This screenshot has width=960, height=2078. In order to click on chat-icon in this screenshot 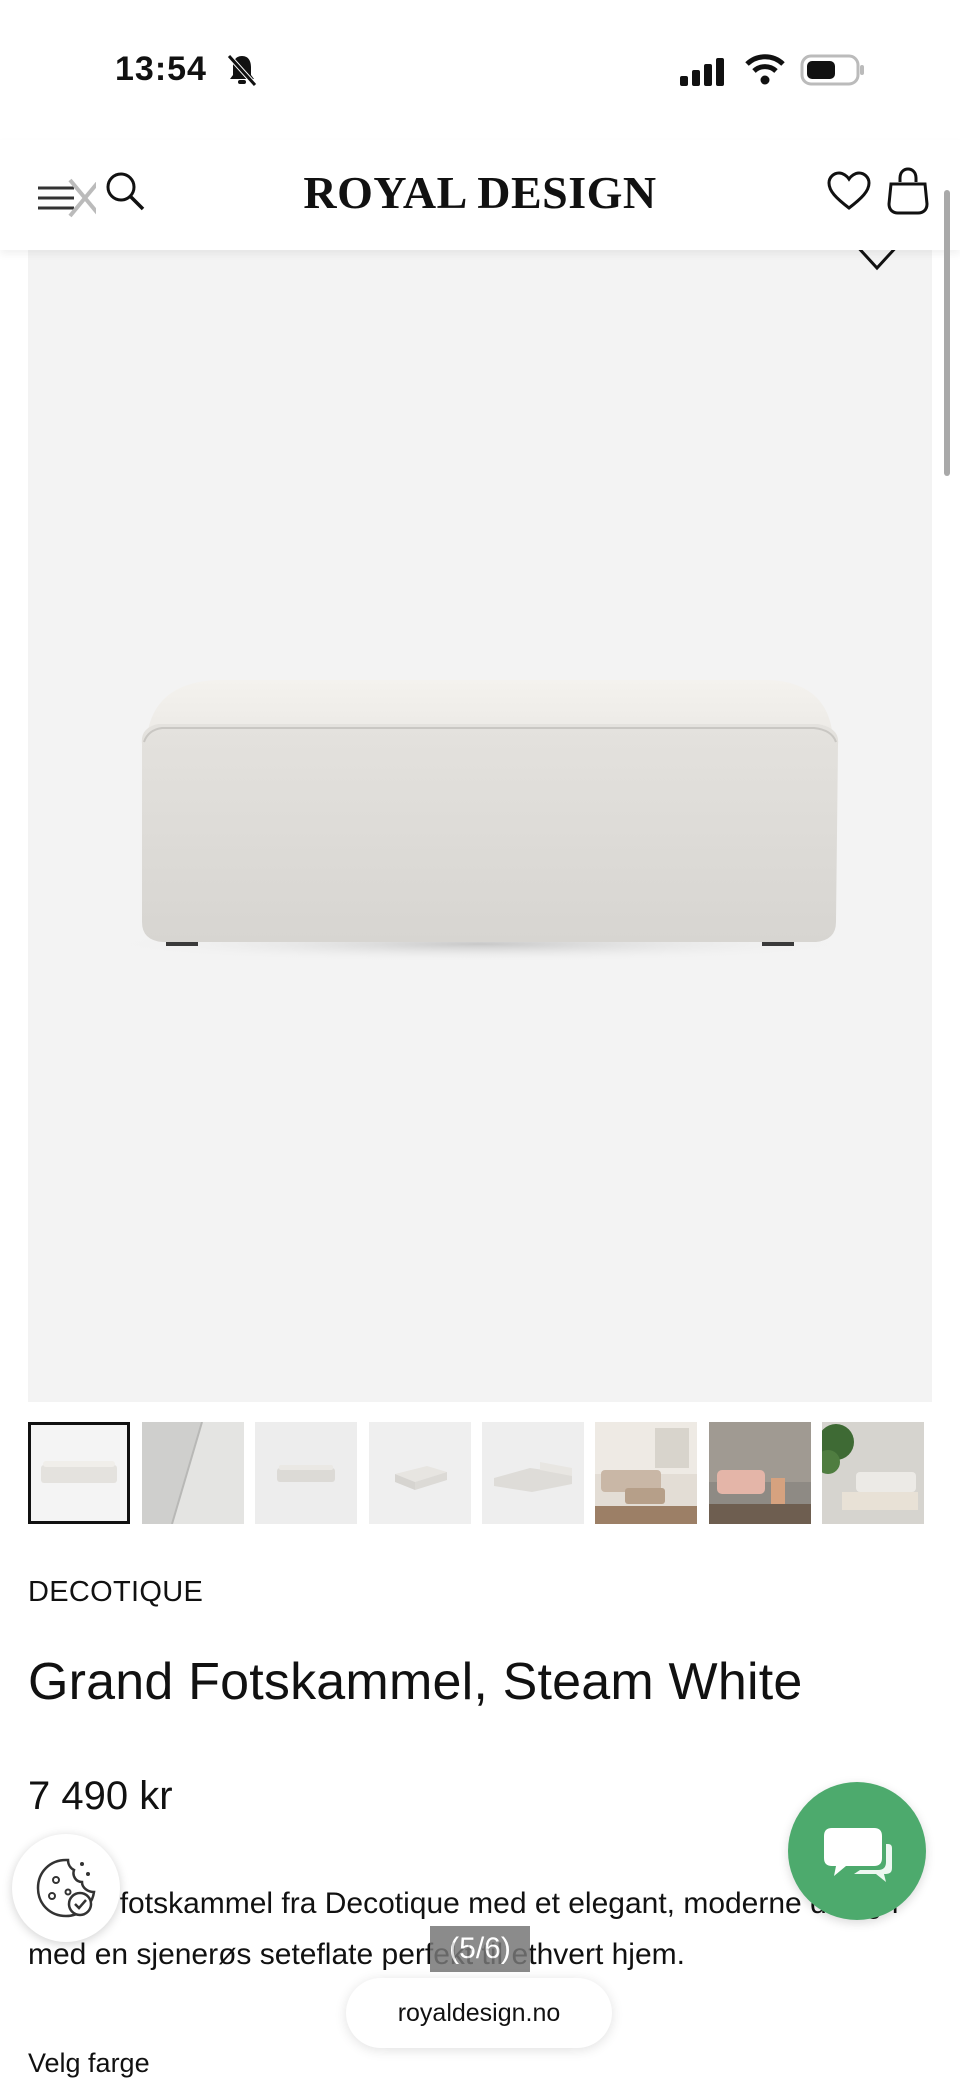, I will do `click(858, 1855)`.